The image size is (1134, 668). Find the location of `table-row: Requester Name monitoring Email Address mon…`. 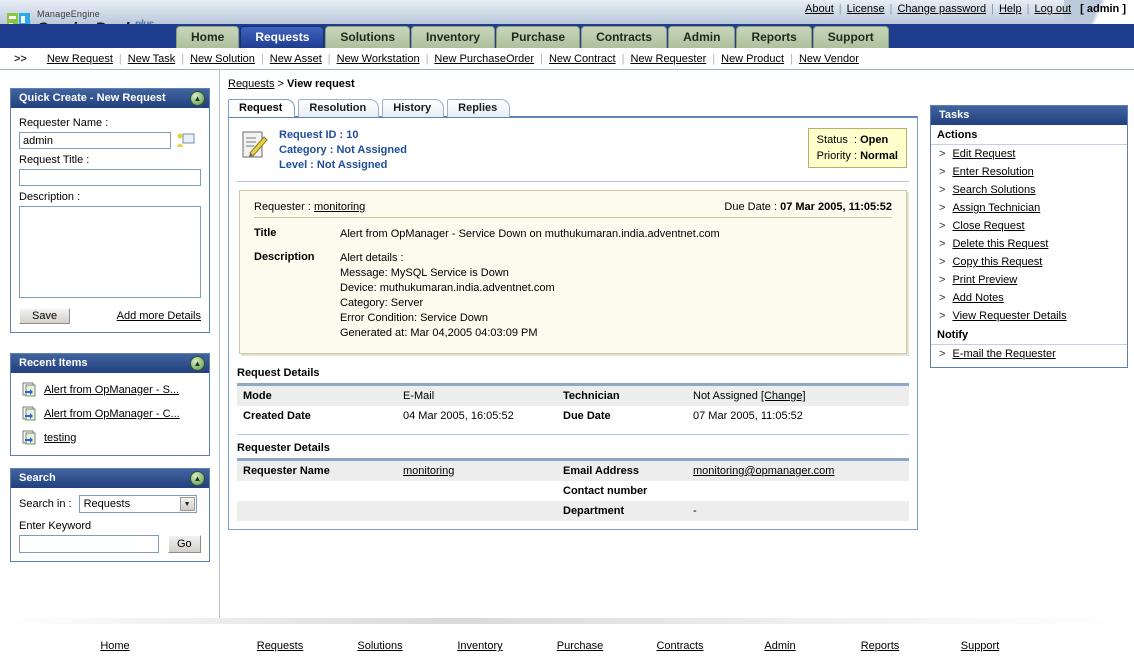

table-row: Requester Name monitoring Email Address mon… is located at coordinates (573, 471).